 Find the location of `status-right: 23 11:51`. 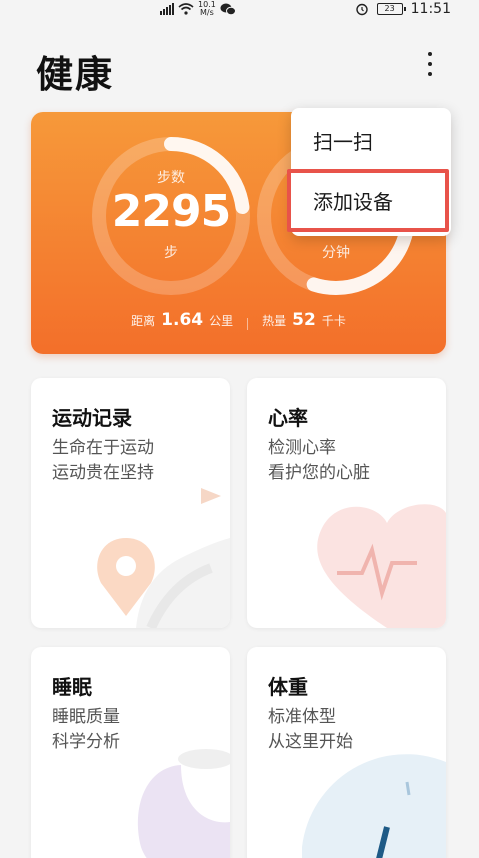

status-right: 23 11:51 is located at coordinates (403, 9).